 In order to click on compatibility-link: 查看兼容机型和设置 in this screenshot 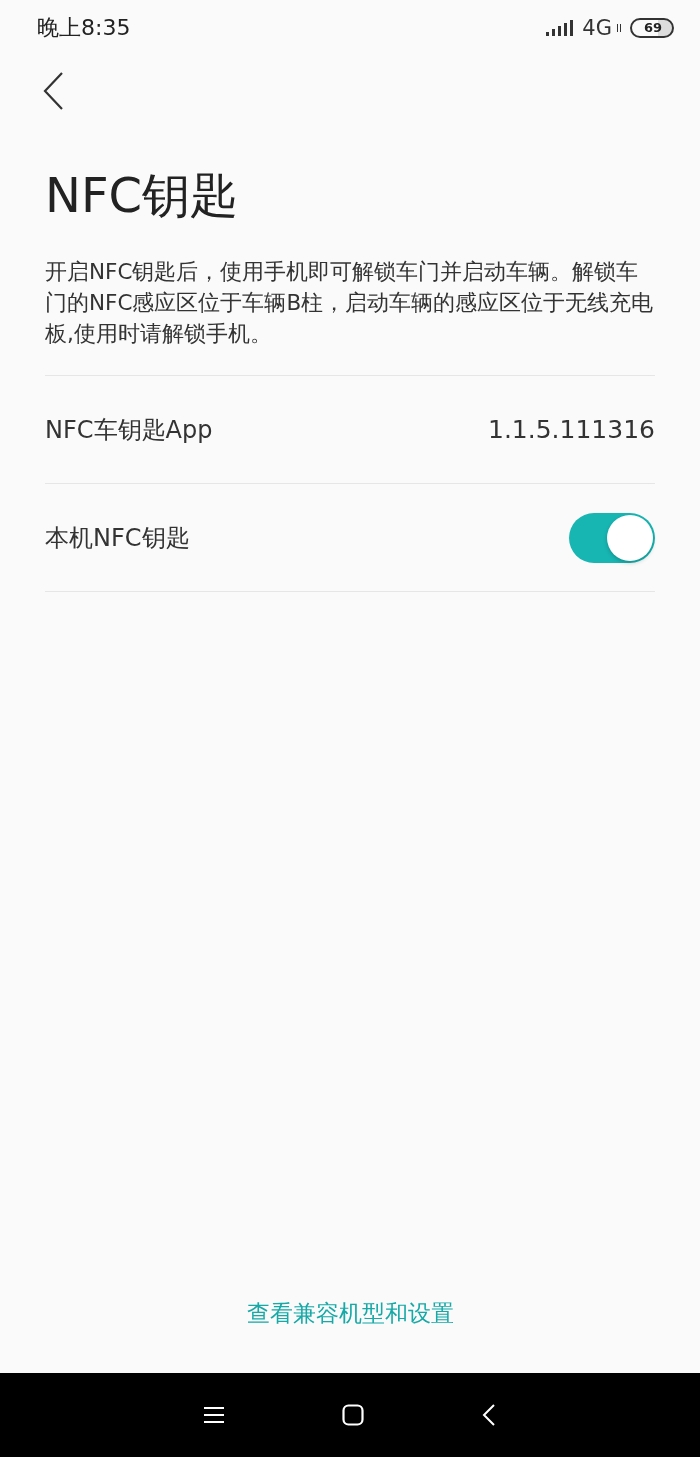, I will do `click(350, 1313)`.